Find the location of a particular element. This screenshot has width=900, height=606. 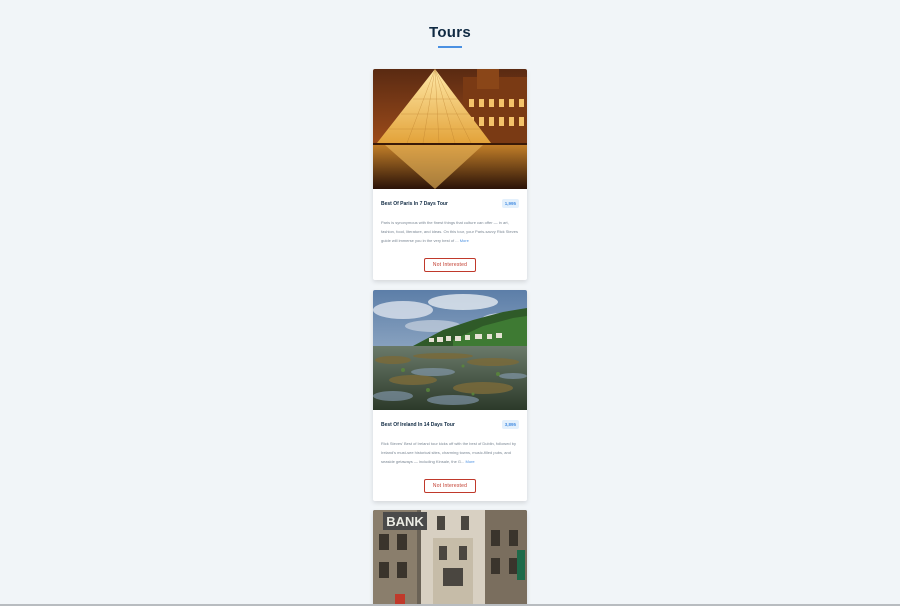

price-badge: 1,995 is located at coordinates (510, 203).